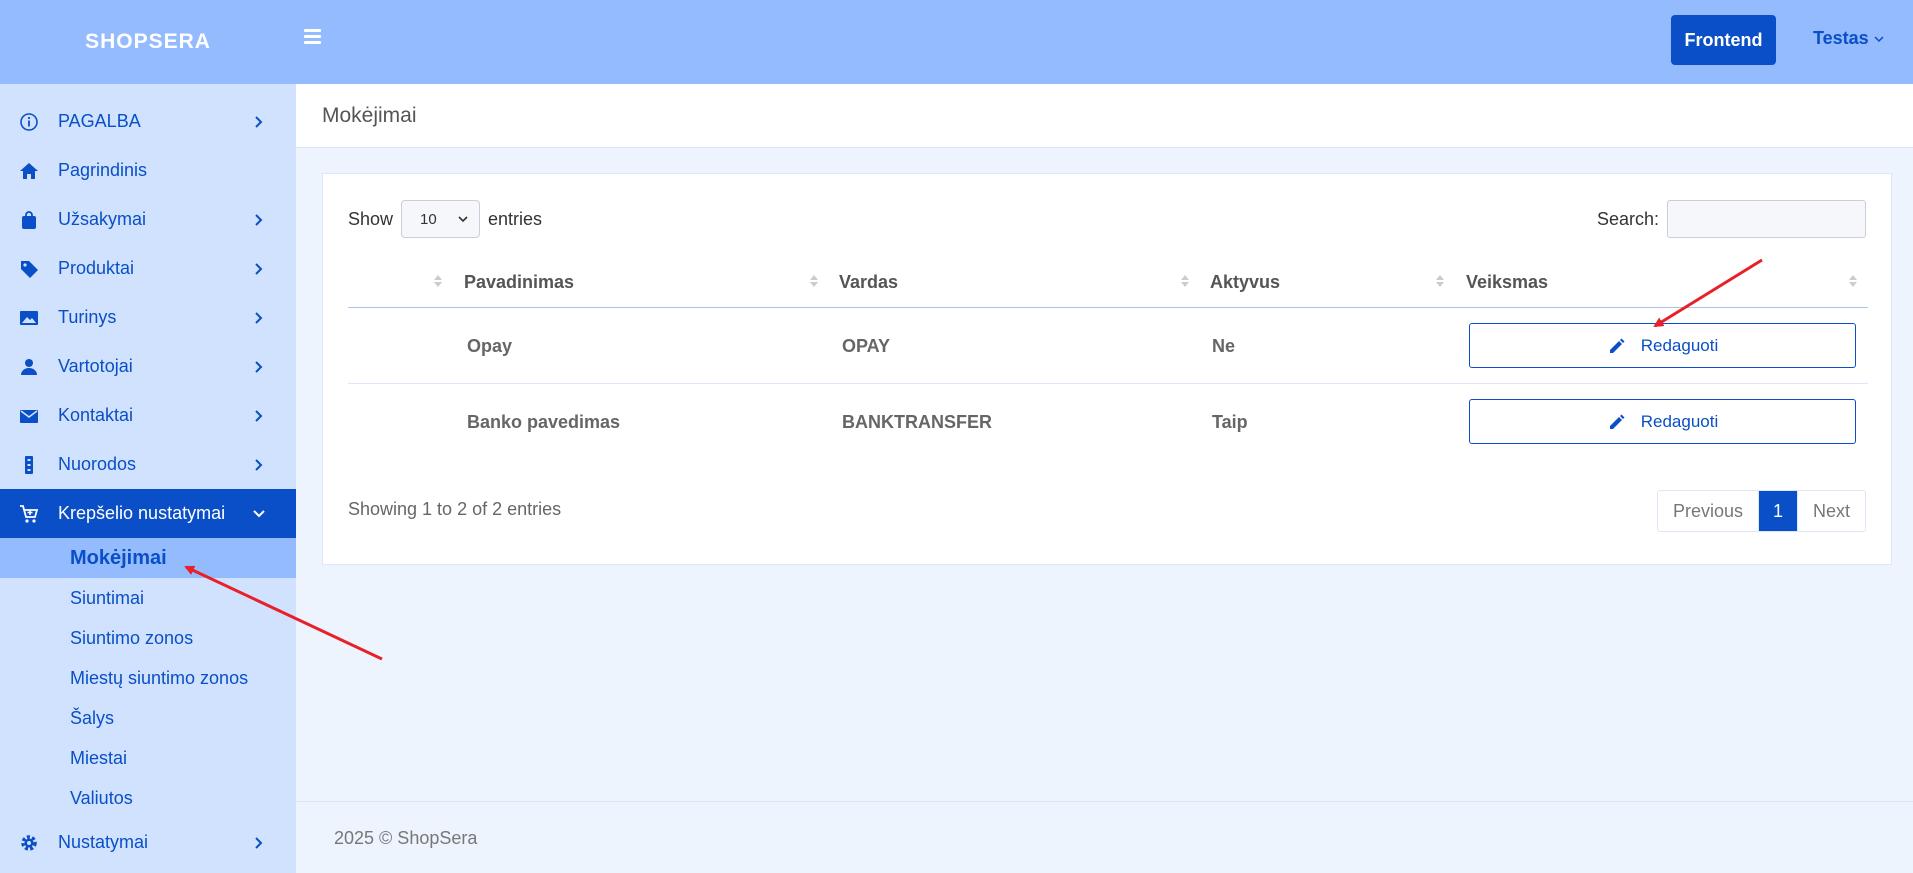 The height and width of the screenshot is (873, 1913). Describe the element at coordinates (29, 171) in the screenshot. I see `home-icon` at that location.